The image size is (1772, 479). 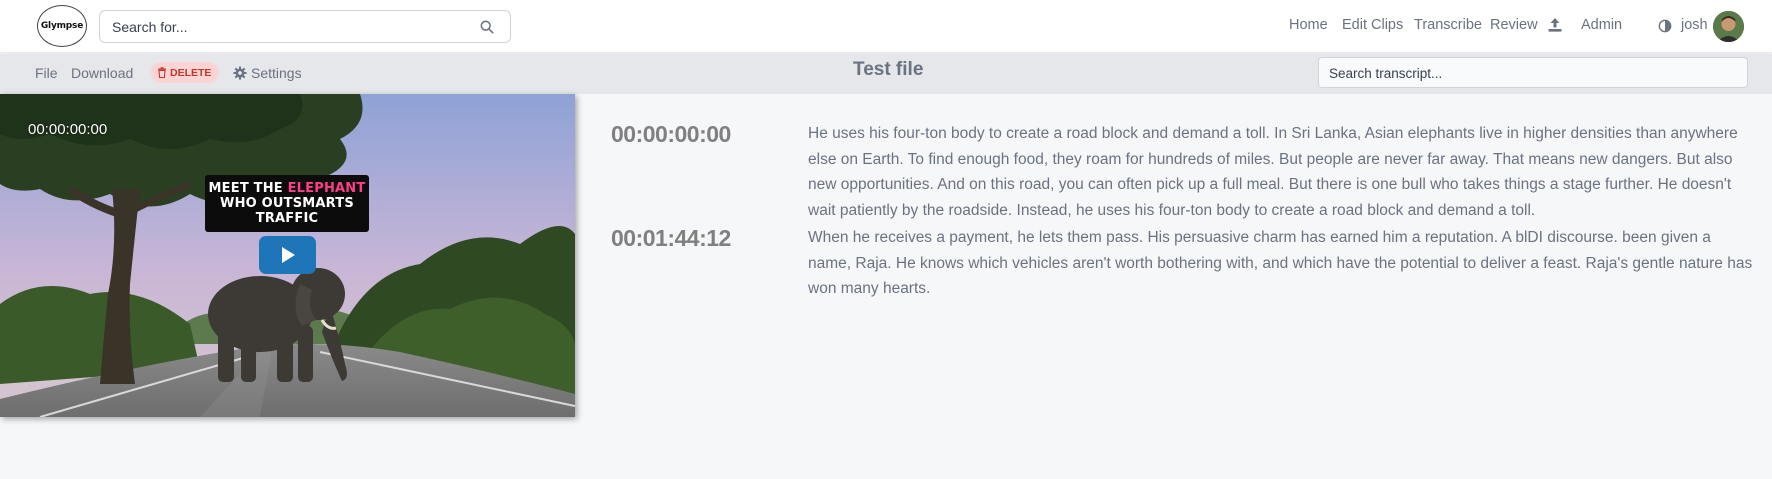 What do you see at coordinates (191, 72) in the screenshot?
I see `delete-label: DELETE` at bounding box center [191, 72].